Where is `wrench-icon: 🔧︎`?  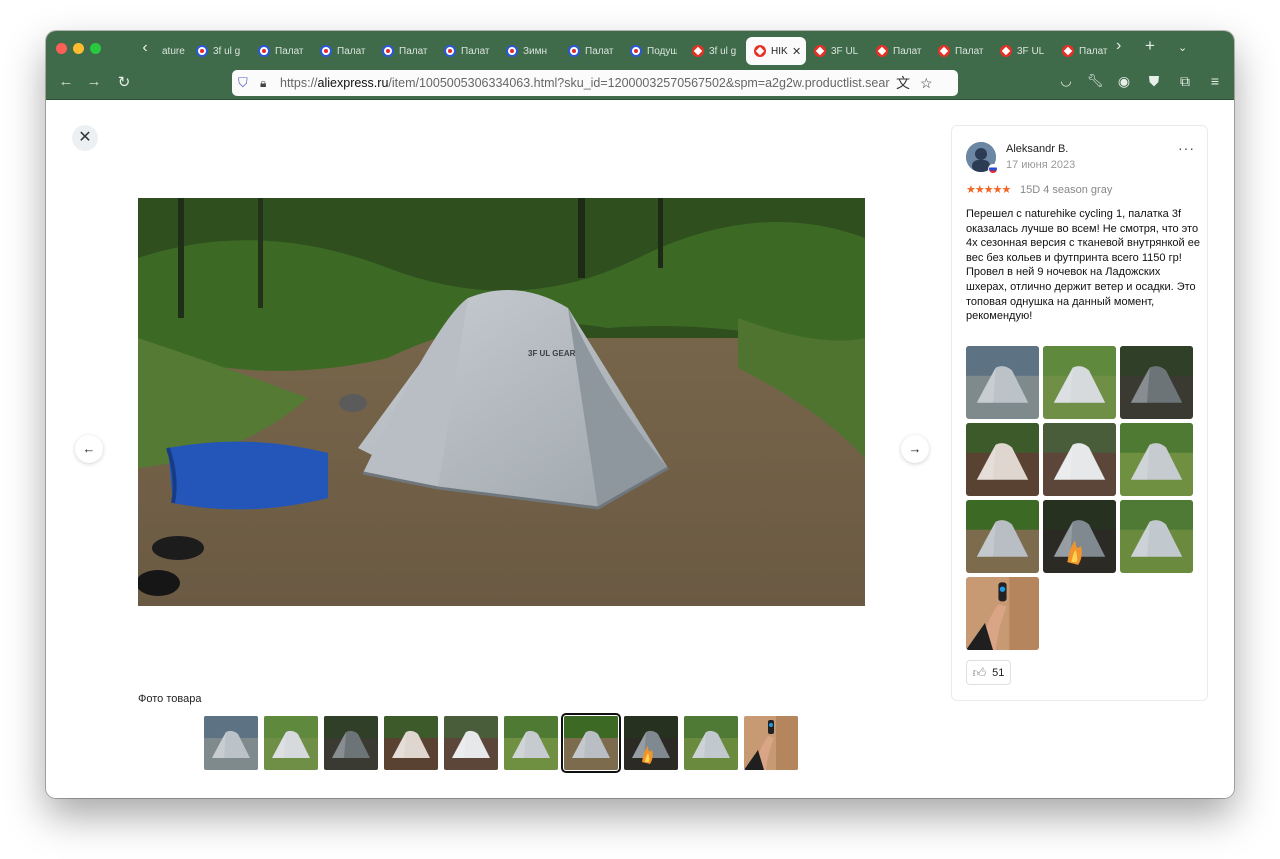 wrench-icon: 🔧︎ is located at coordinates (1095, 81).